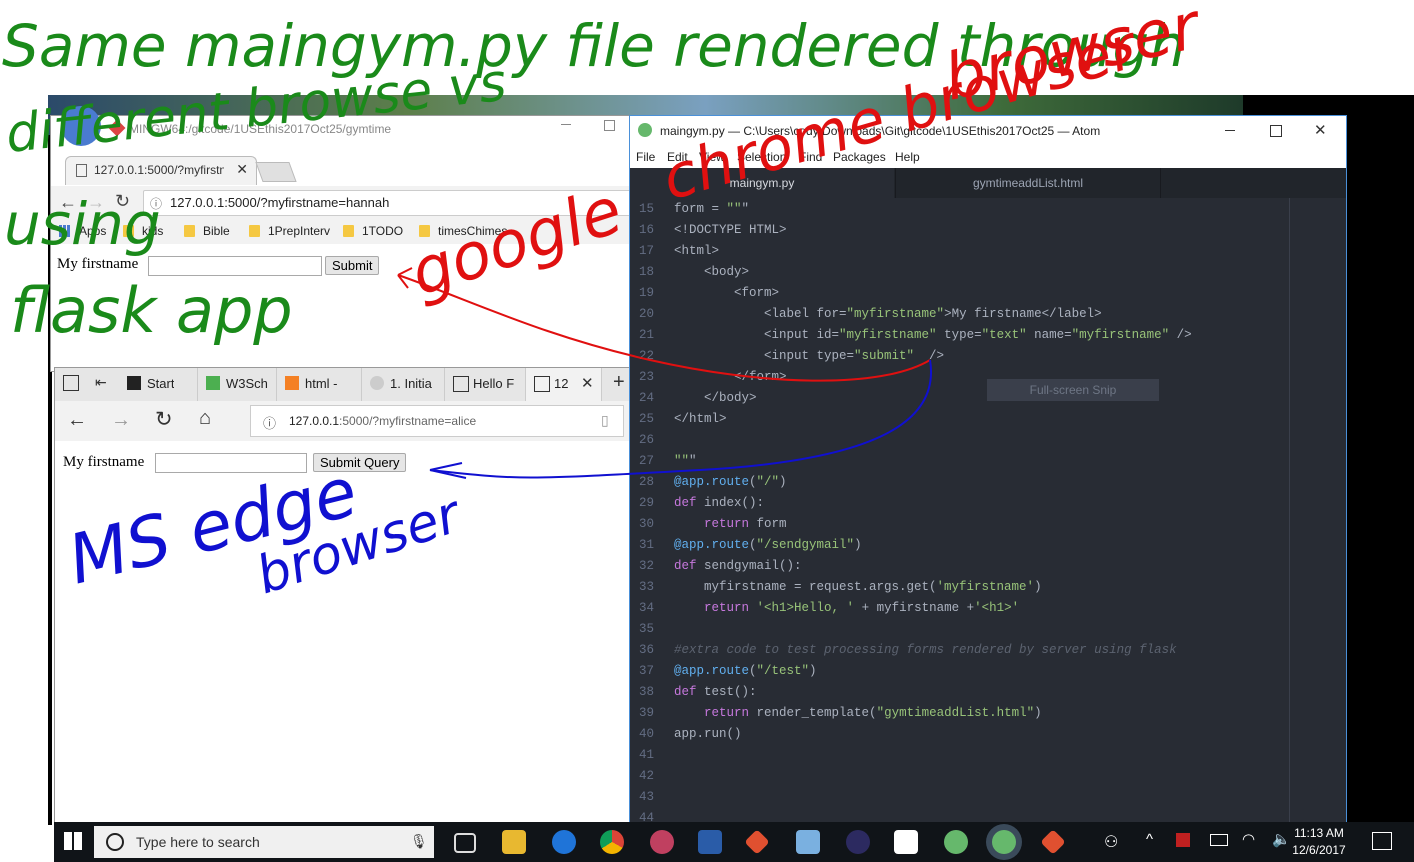 This screenshot has width=1414, height=862. Describe the element at coordinates (956, 842) in the screenshot. I see `atom-icon` at that location.